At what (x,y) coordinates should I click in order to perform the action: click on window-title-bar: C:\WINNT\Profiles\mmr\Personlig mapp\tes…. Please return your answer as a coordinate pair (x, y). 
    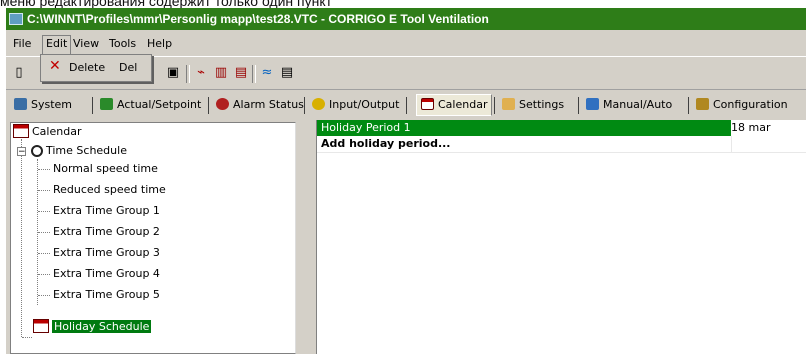
    Looking at the image, I should click on (406, 19).